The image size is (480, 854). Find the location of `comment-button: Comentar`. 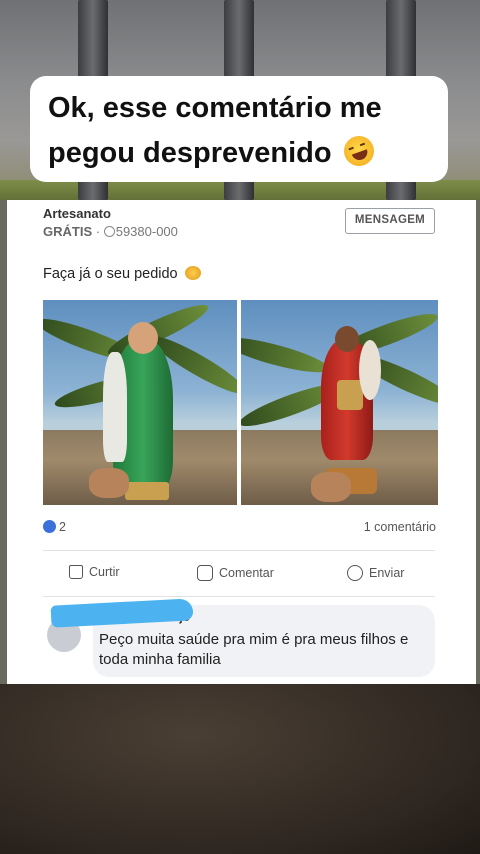

comment-button: Comentar is located at coordinates (235, 573).